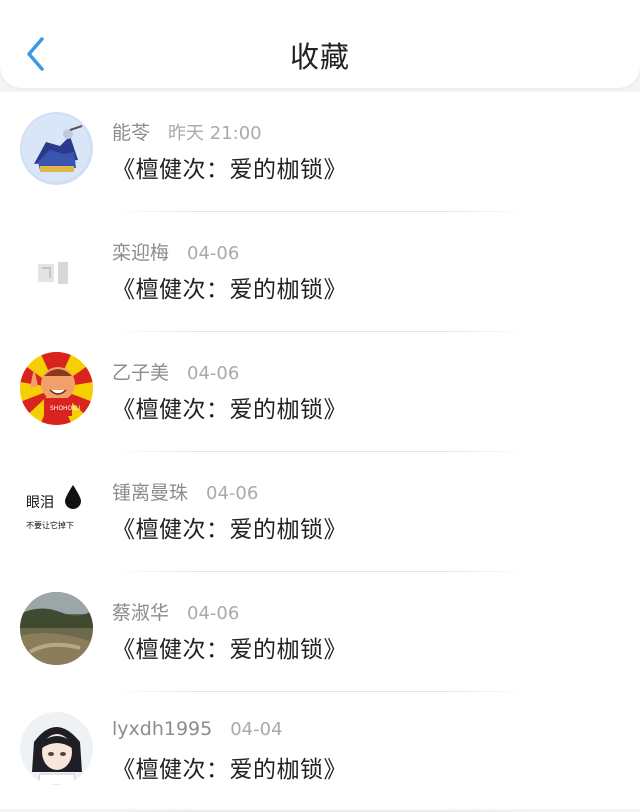 Image resolution: width=640 pixels, height=812 pixels. Describe the element at coordinates (319, 57) in the screenshot. I see `page-title: 收藏` at that location.